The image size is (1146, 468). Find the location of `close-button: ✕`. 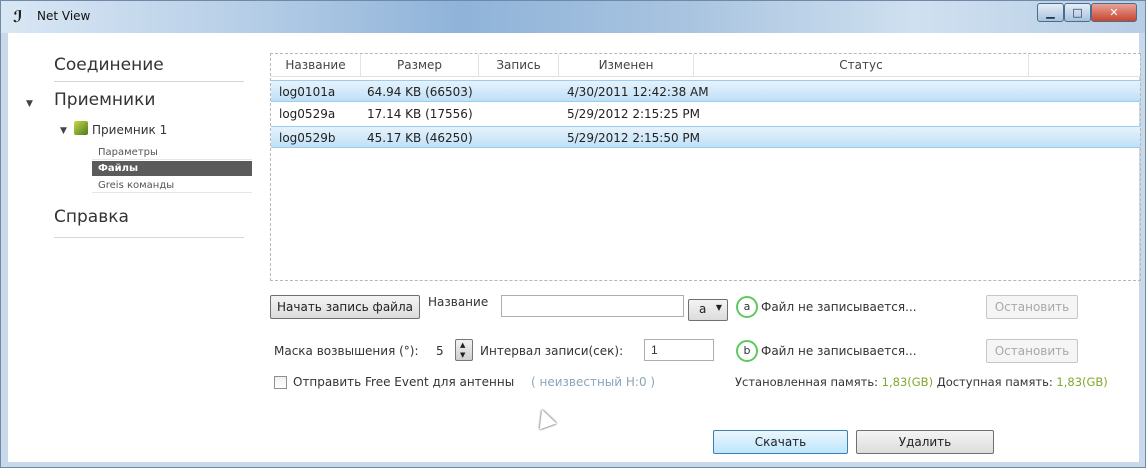

close-button: ✕ is located at coordinates (1114, 12).